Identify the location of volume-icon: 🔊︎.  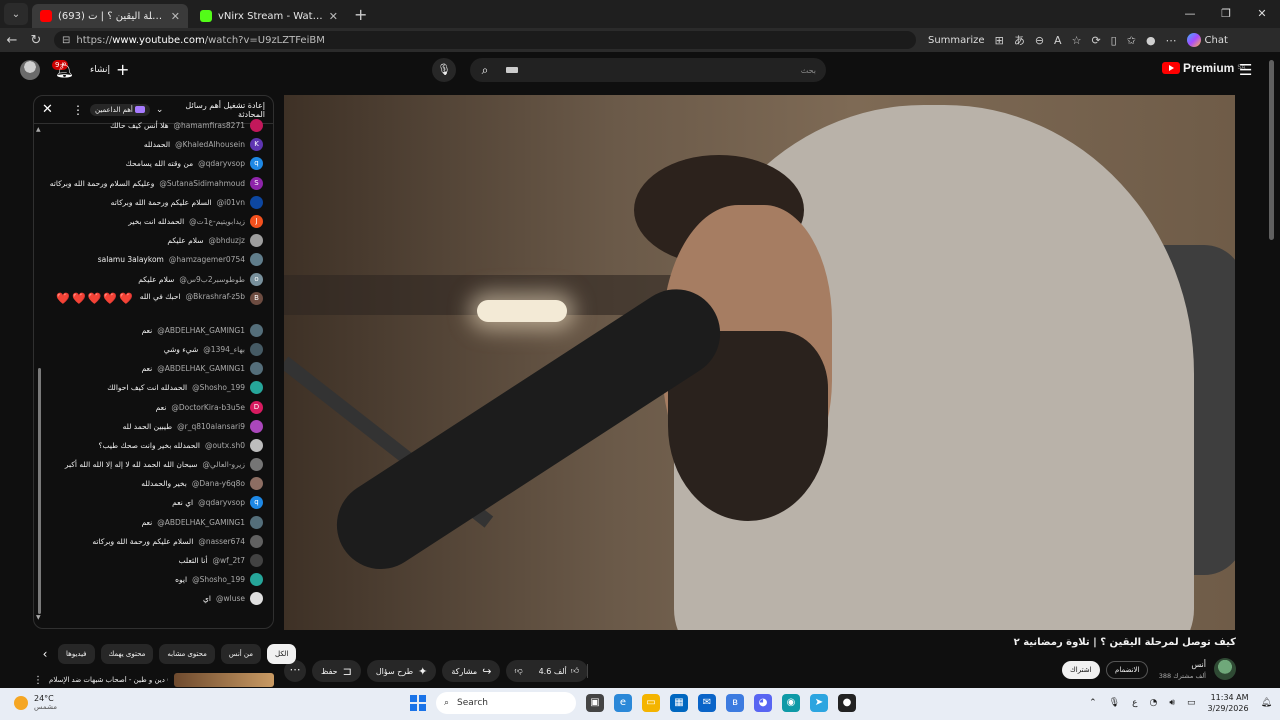
(1172, 703).